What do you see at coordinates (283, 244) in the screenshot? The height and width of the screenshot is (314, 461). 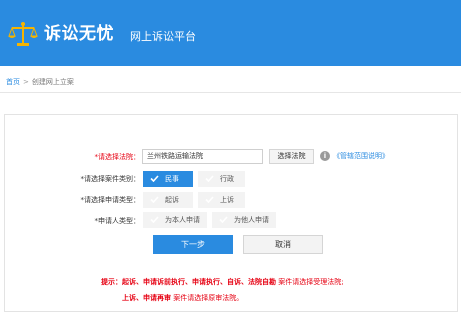 I see `cancel-button: 取消` at bounding box center [283, 244].